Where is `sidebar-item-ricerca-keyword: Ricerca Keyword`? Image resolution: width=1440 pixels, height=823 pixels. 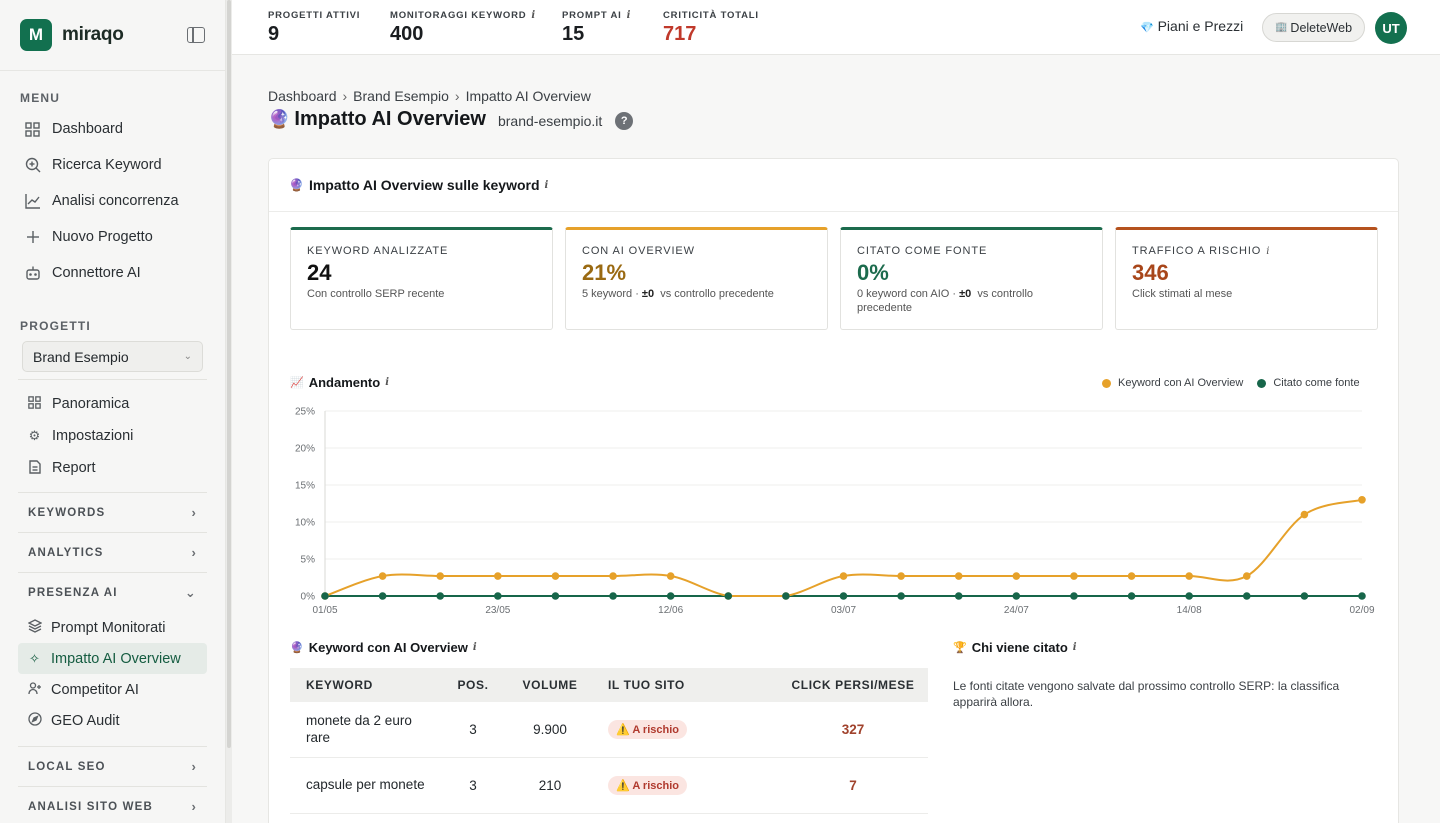
sidebar-item-ricerca-keyword: Ricerca Keyword is located at coordinates (112, 165).